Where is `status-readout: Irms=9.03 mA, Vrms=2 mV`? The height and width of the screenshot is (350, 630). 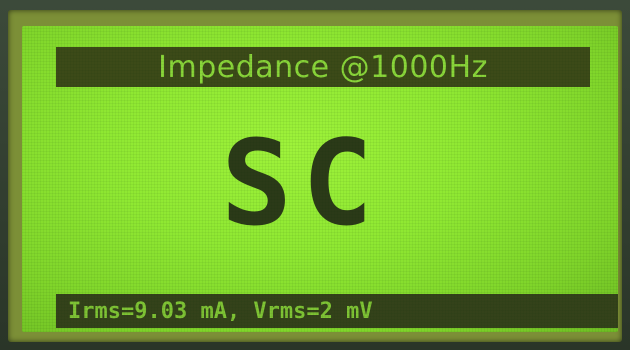
status-readout: Irms=9.03 mA, Vrms=2 mV is located at coordinates (220, 311).